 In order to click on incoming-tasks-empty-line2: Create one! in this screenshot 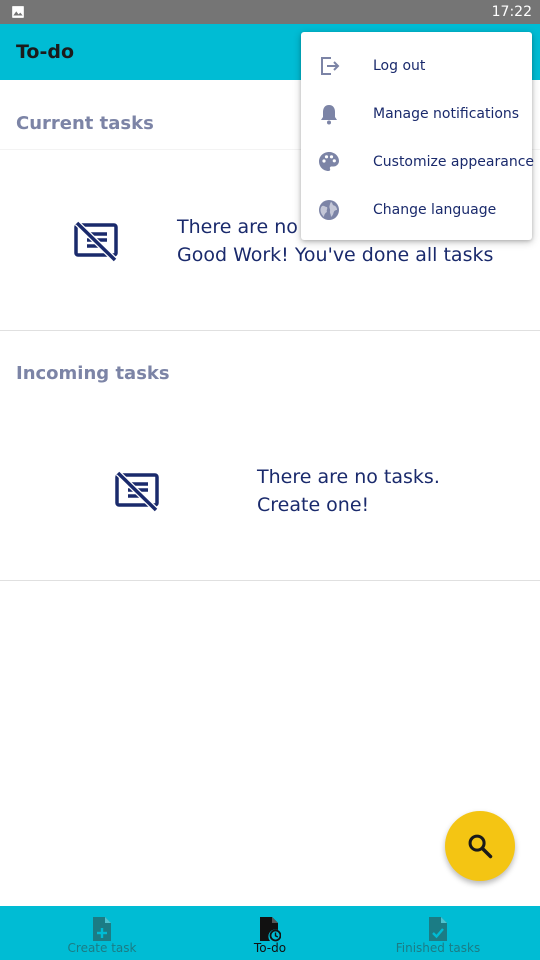, I will do `click(313, 505)`.